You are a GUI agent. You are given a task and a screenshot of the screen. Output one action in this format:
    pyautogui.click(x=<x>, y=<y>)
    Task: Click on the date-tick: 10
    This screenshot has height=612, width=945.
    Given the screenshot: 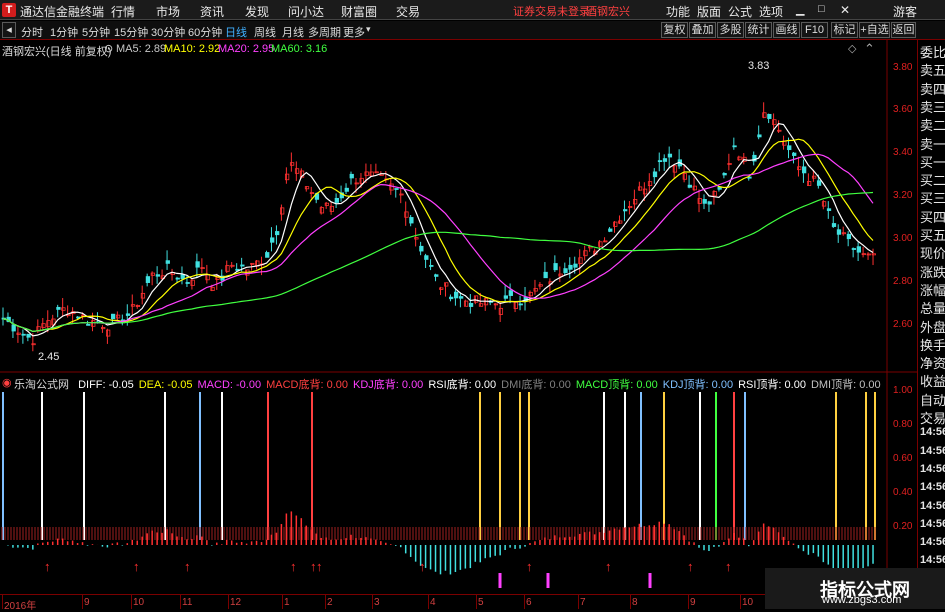 What is the action you would take?
    pyautogui.click(x=748, y=602)
    